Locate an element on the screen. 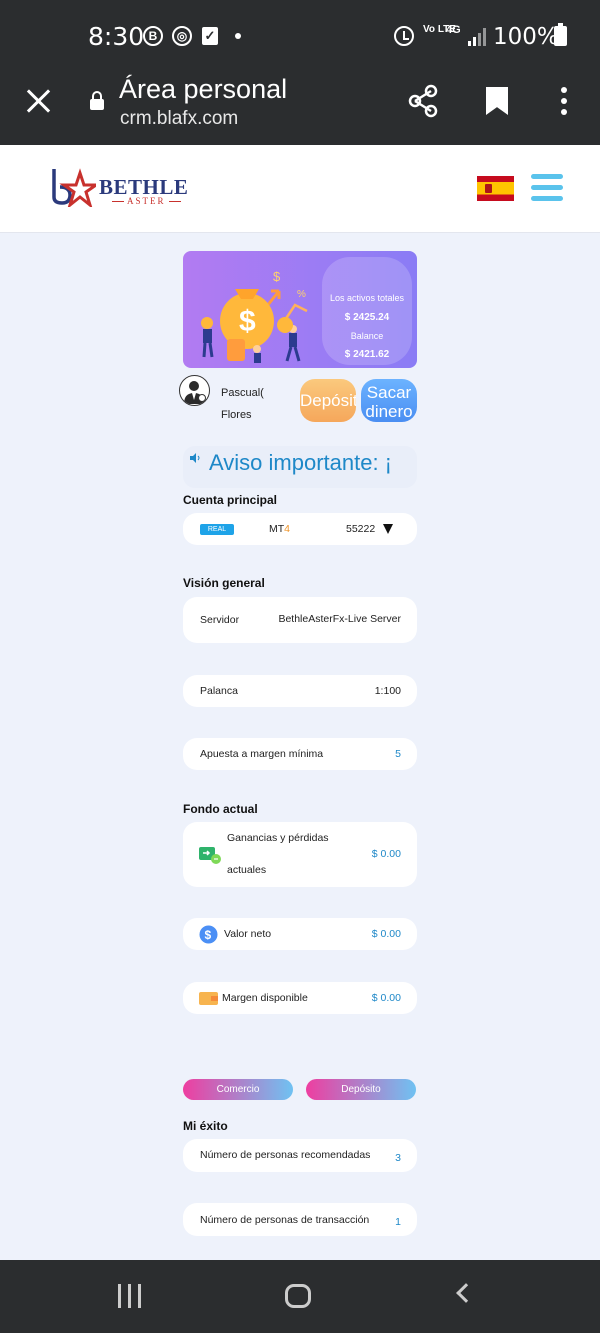 The image size is (600, 1333). share-icon is located at coordinates (423, 101).